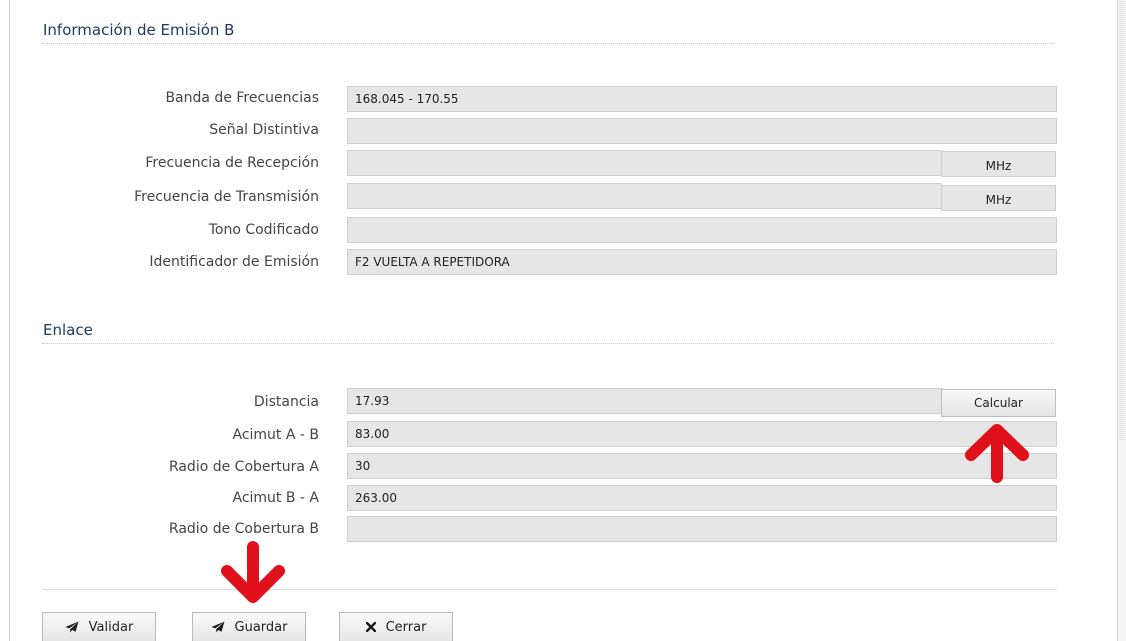 Image resolution: width=1126 pixels, height=641 pixels. What do you see at coordinates (1122, 220) in the screenshot?
I see `scrollbar-thumb` at bounding box center [1122, 220].